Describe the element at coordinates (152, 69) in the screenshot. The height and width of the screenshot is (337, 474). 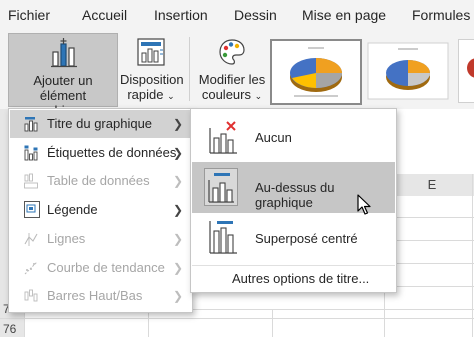
I see `quick-layout-button: Disposition rapide ⌄` at that location.